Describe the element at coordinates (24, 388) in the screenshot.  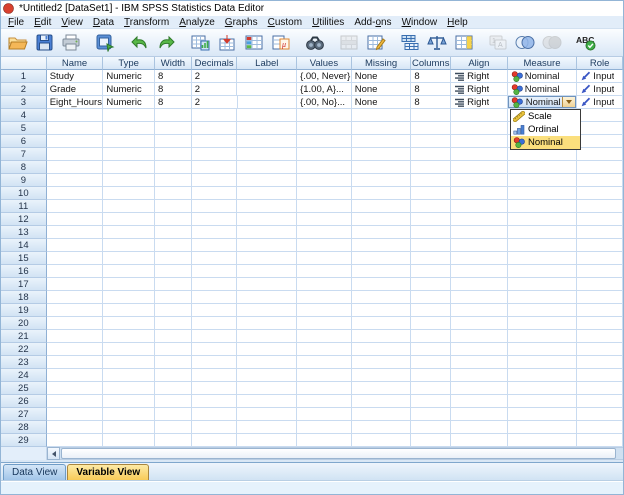
I see `row-header-25: 25` at that location.